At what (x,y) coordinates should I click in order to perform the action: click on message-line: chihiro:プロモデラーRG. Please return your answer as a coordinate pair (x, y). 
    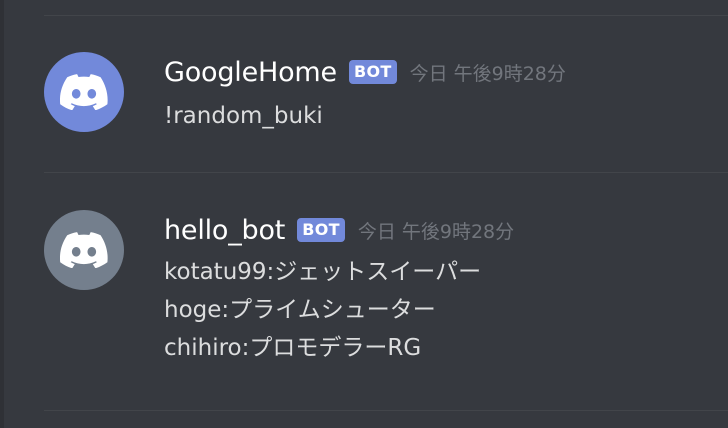
    Looking at the image, I should click on (293, 348).